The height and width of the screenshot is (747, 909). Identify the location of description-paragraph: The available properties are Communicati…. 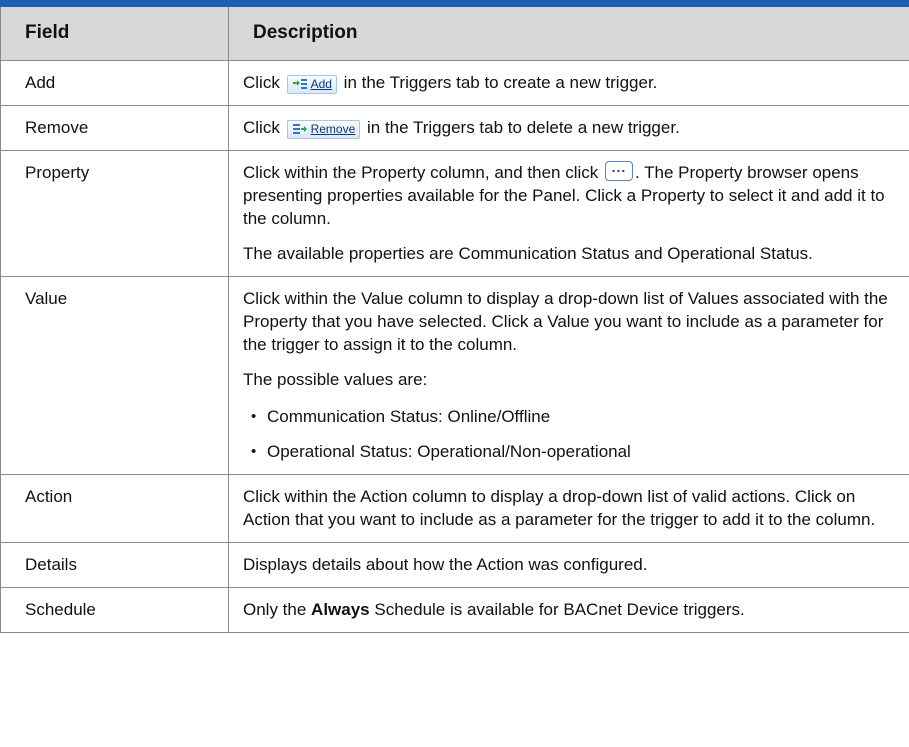
(528, 253).